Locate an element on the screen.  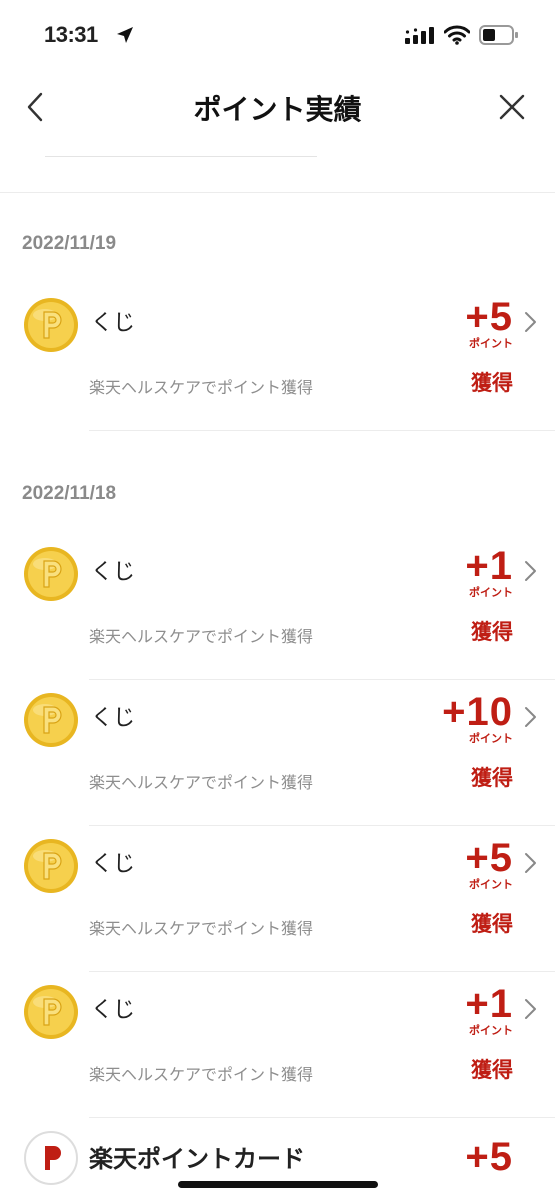
home-indicator is located at coordinates (278, 1184).